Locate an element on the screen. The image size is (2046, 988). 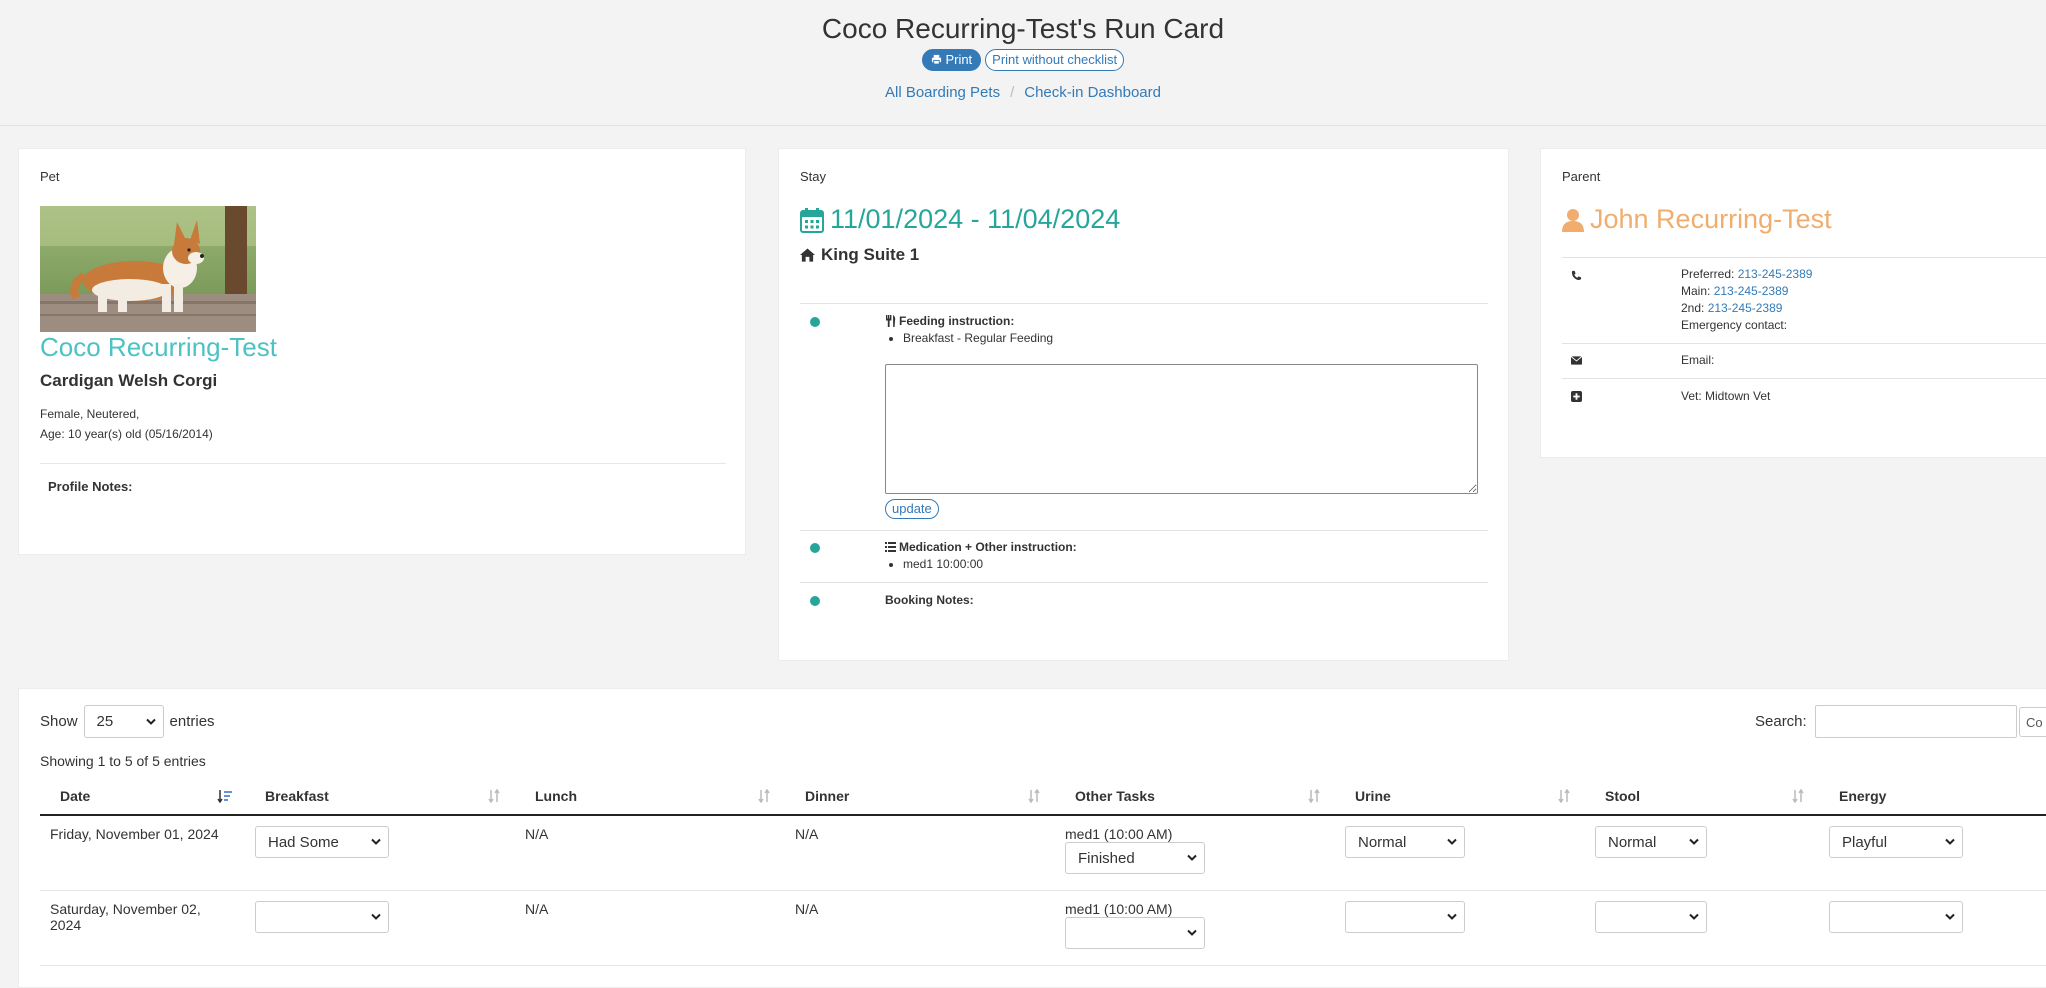
stool-select is located at coordinates (1651, 916).